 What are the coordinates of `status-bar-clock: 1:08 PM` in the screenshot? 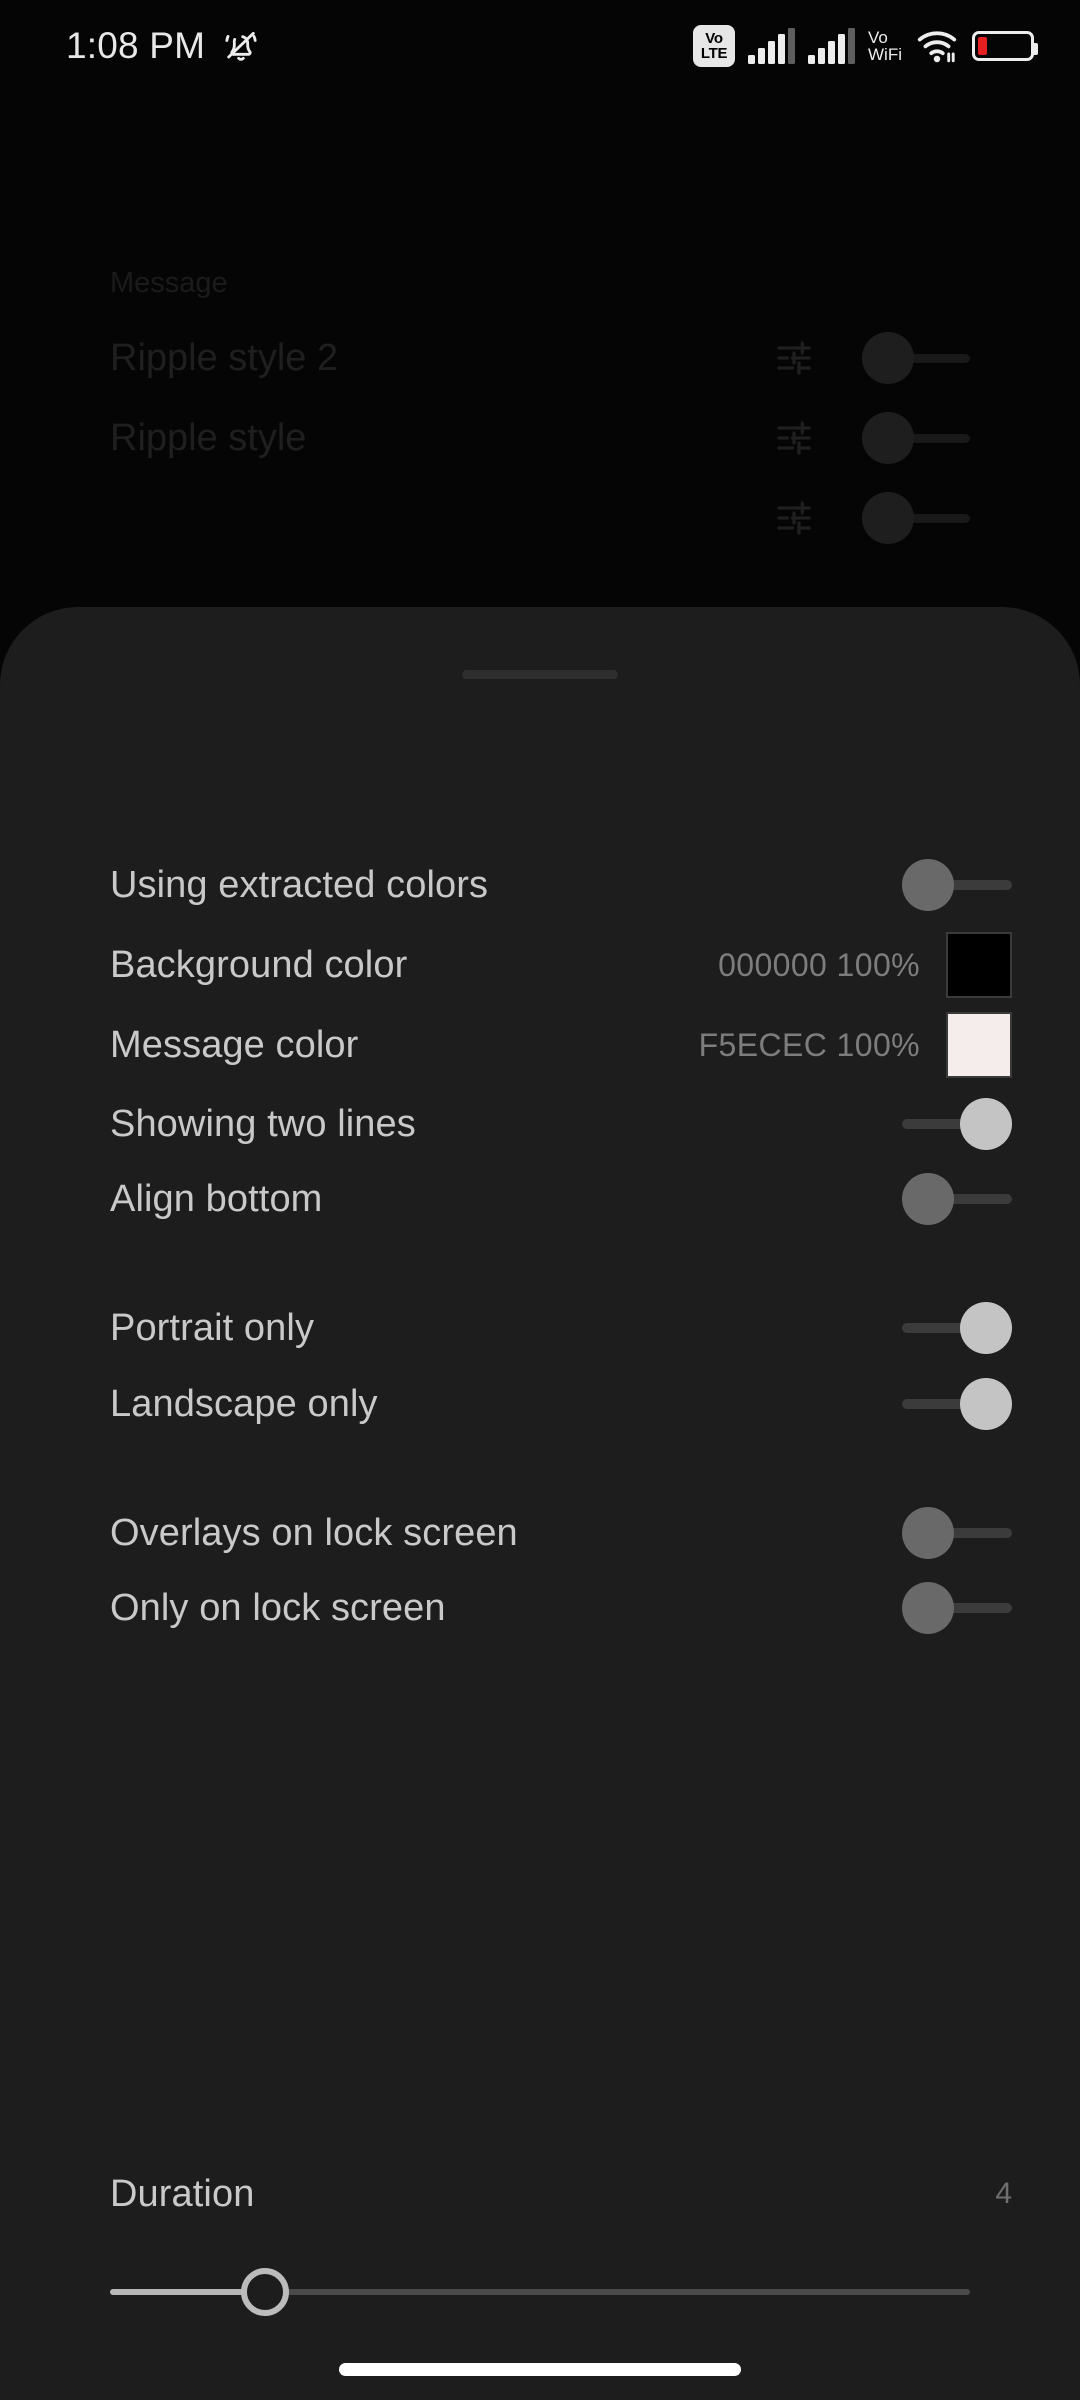 It's located at (136, 45).